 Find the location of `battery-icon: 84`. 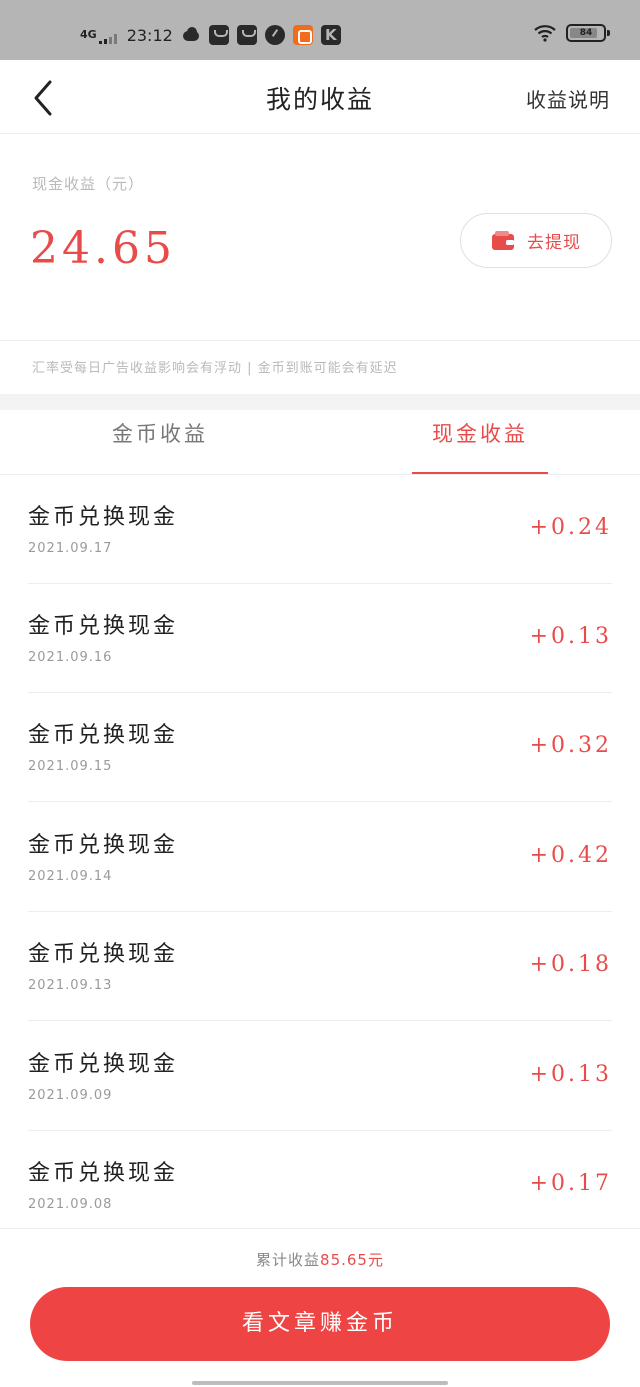

battery-icon: 84 is located at coordinates (588, 33).